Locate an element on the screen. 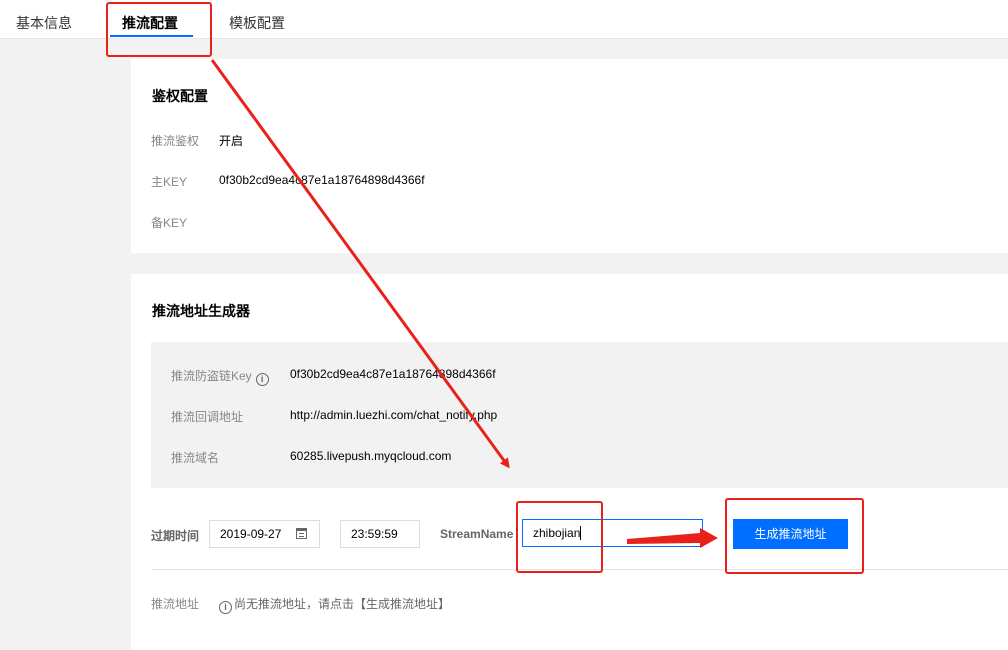 This screenshot has height=650, width=1008. calendar-icon is located at coordinates (301, 533).